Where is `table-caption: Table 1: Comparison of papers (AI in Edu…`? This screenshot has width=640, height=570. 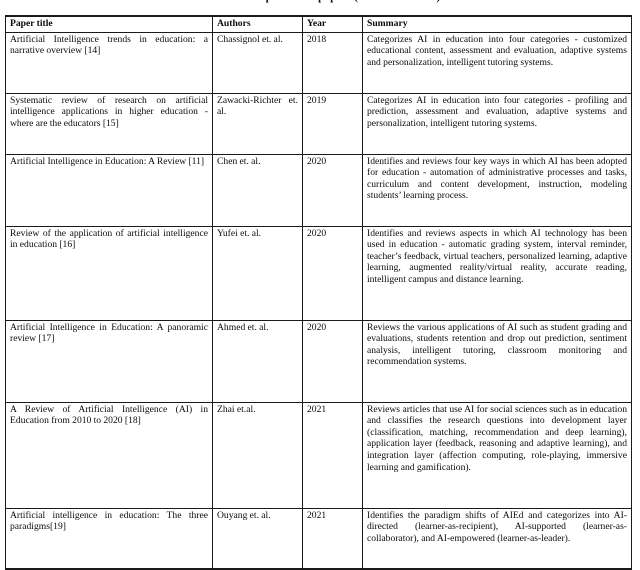
table-caption: Table 1: Comparison of papers (AI in Edu… is located at coordinates (320, 1).